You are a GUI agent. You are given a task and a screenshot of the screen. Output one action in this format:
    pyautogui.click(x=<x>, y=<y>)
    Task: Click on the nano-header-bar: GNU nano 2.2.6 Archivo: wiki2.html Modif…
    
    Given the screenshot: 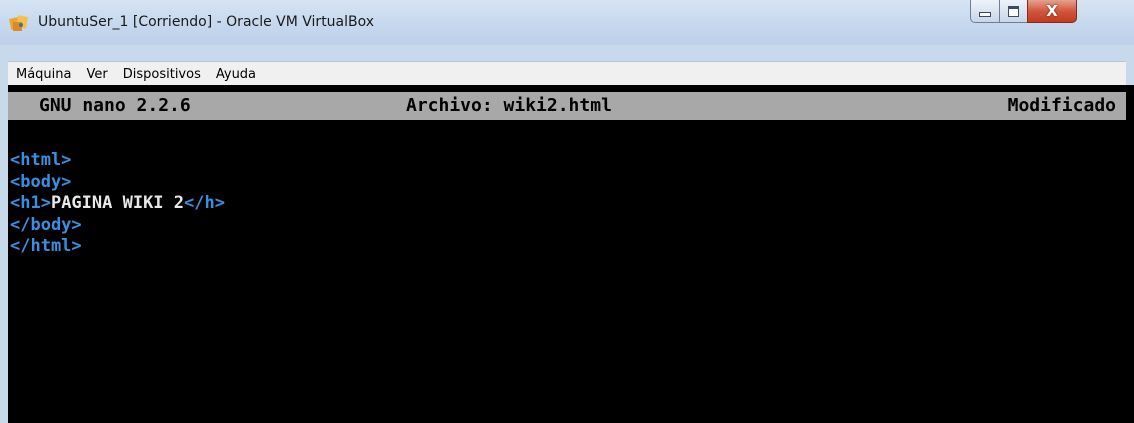 What is the action you would take?
    pyautogui.click(x=567, y=106)
    